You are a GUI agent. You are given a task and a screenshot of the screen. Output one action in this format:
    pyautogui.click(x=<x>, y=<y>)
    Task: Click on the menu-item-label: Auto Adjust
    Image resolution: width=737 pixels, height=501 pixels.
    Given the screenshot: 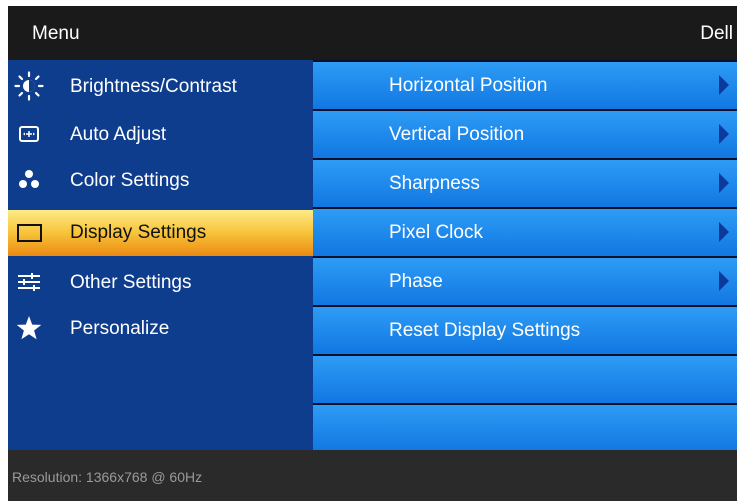 What is the action you would take?
    pyautogui.click(x=118, y=134)
    